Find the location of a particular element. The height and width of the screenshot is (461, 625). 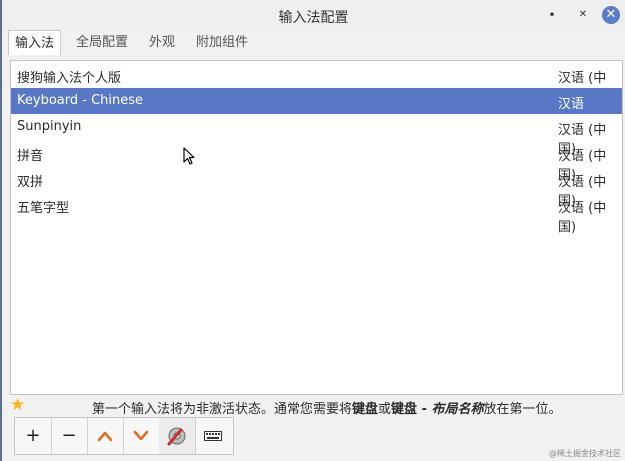

add-button: + is located at coordinates (33, 436).